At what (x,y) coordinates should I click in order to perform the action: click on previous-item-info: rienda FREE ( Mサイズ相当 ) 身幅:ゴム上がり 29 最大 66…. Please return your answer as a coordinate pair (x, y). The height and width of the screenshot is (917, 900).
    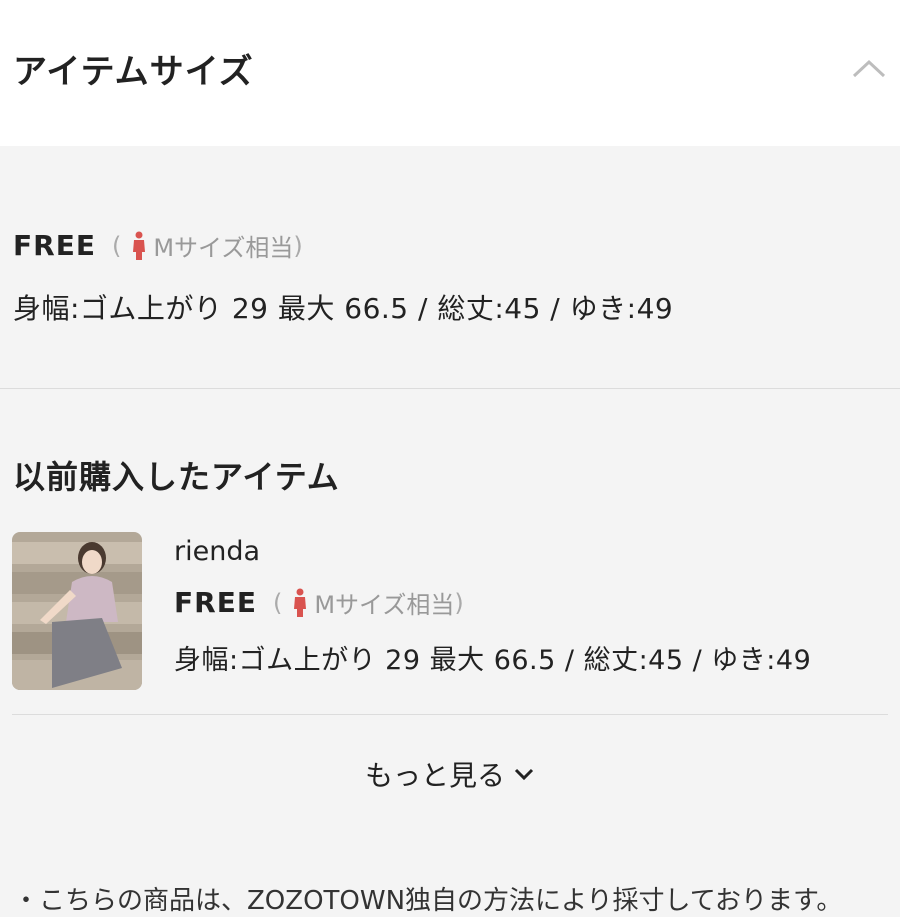
    Looking at the image, I should click on (492, 606).